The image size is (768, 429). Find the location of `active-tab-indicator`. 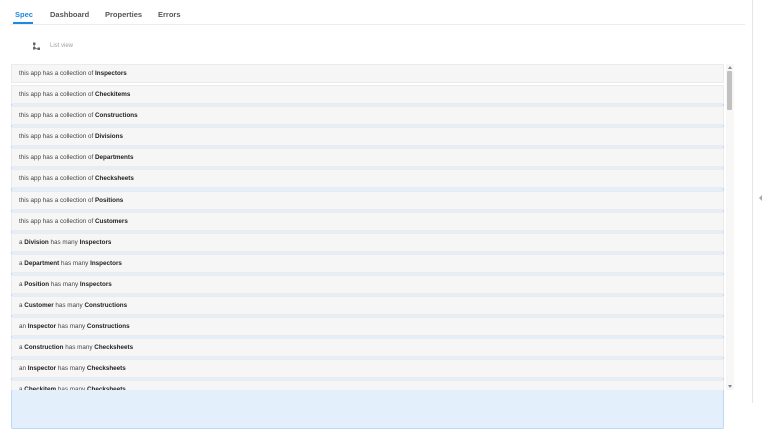

active-tab-indicator is located at coordinates (23, 23).